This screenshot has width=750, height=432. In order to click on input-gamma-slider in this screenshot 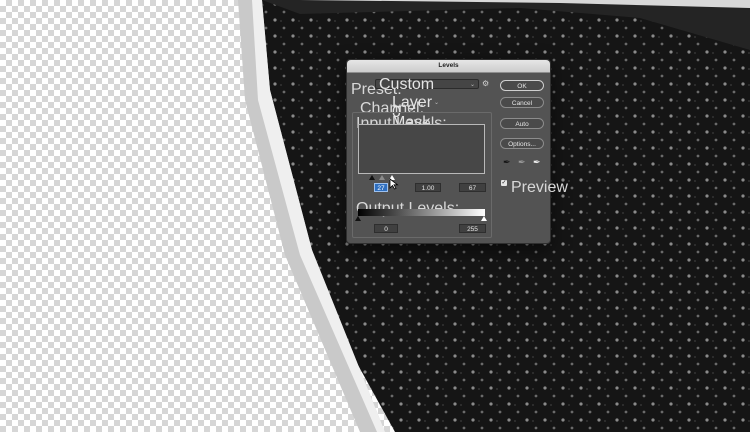, I will do `click(382, 177)`.